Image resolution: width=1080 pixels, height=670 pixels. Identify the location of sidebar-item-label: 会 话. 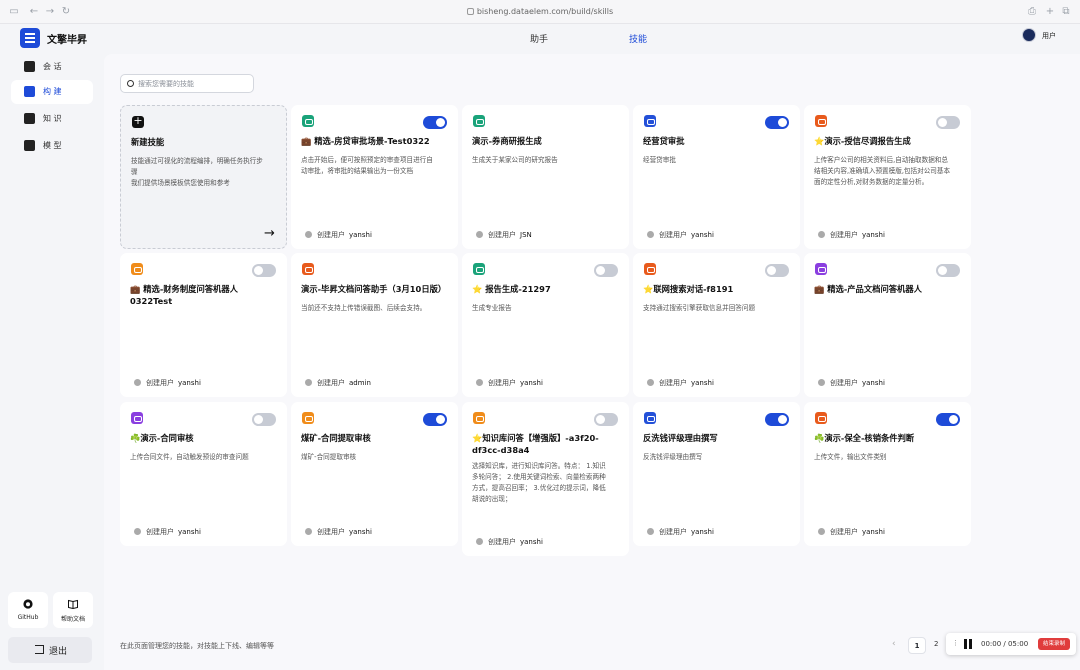
(52, 66).